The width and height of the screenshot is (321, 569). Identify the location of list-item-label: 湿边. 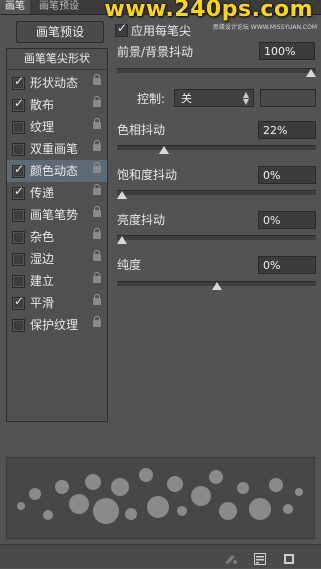
(42, 259).